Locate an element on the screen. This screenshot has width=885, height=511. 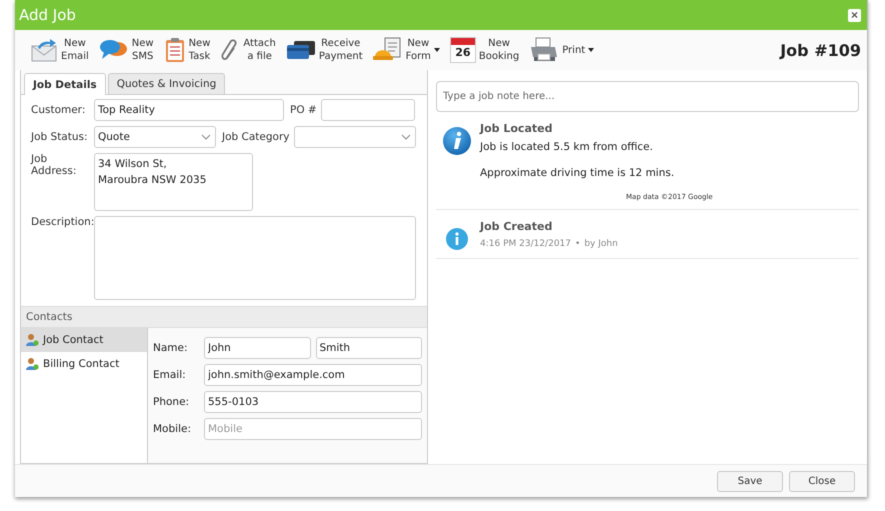
calendar-icon: 26 is located at coordinates (463, 50).